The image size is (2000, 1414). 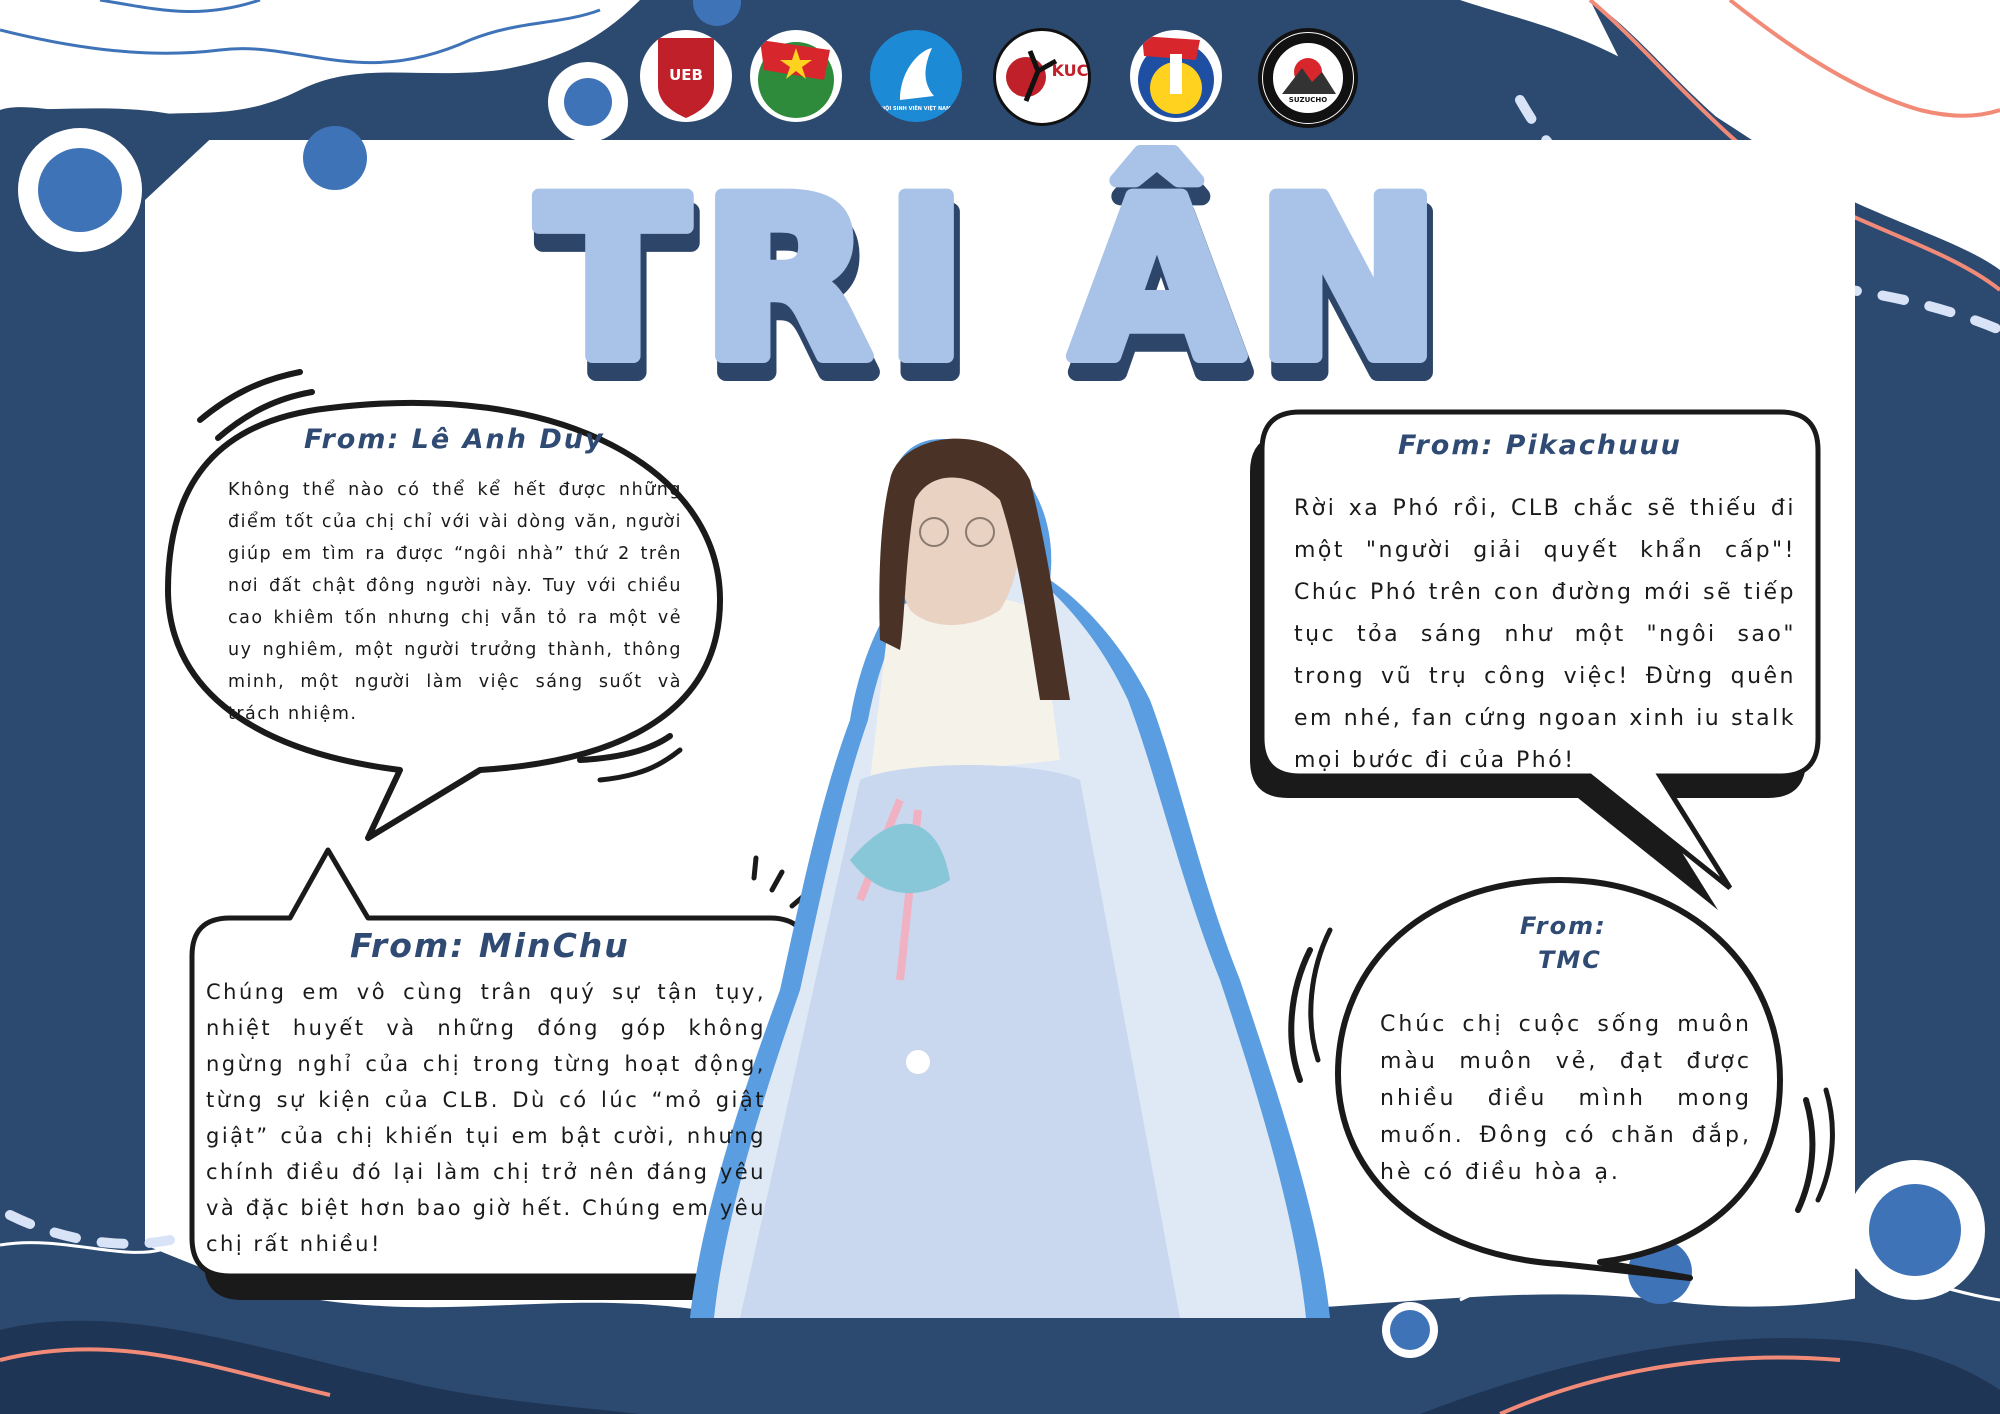 I want to click on from-pikachuuu: From: Pikachuuu, so click(x=1540, y=445).